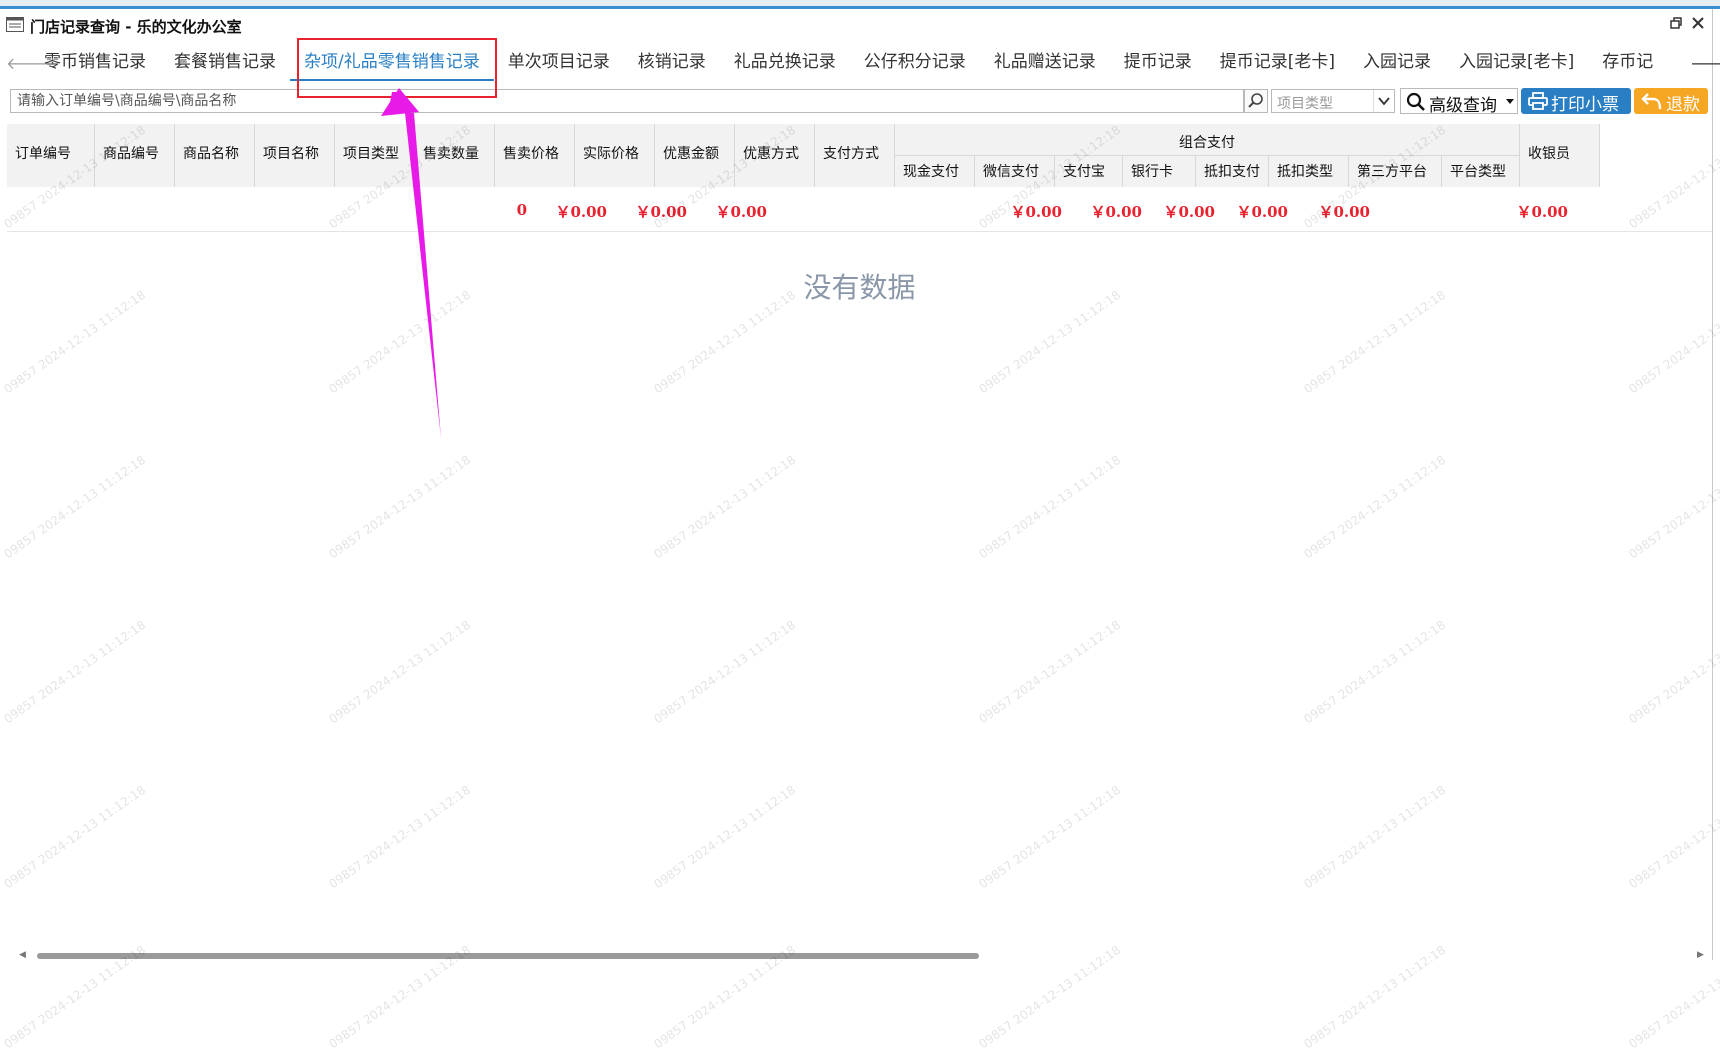  I want to click on sum-alipay: ￥0.00, so click(1189, 212).